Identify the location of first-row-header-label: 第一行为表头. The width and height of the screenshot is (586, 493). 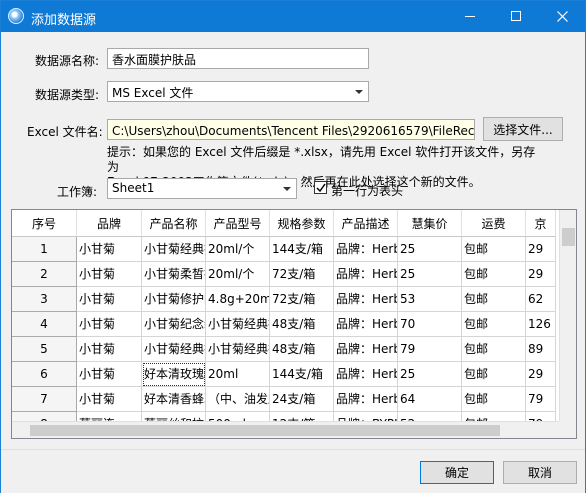
(367, 190).